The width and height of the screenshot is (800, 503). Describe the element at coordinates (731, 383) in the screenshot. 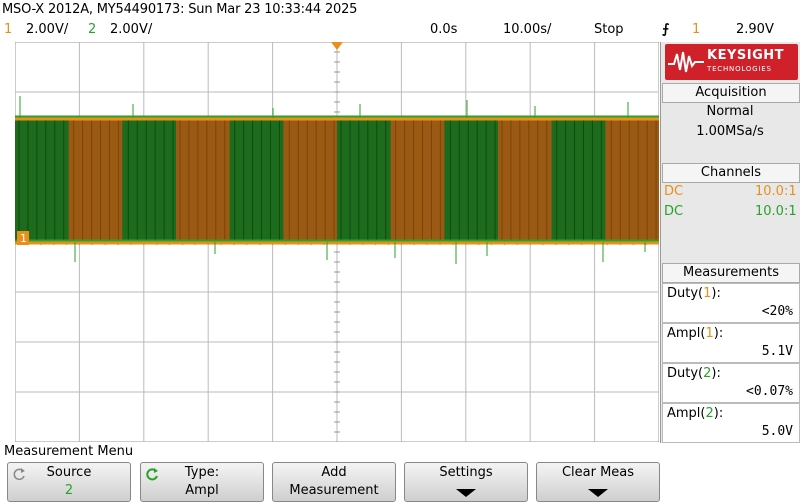

I see `measurement-item: Duty(2): <0.07%` at that location.